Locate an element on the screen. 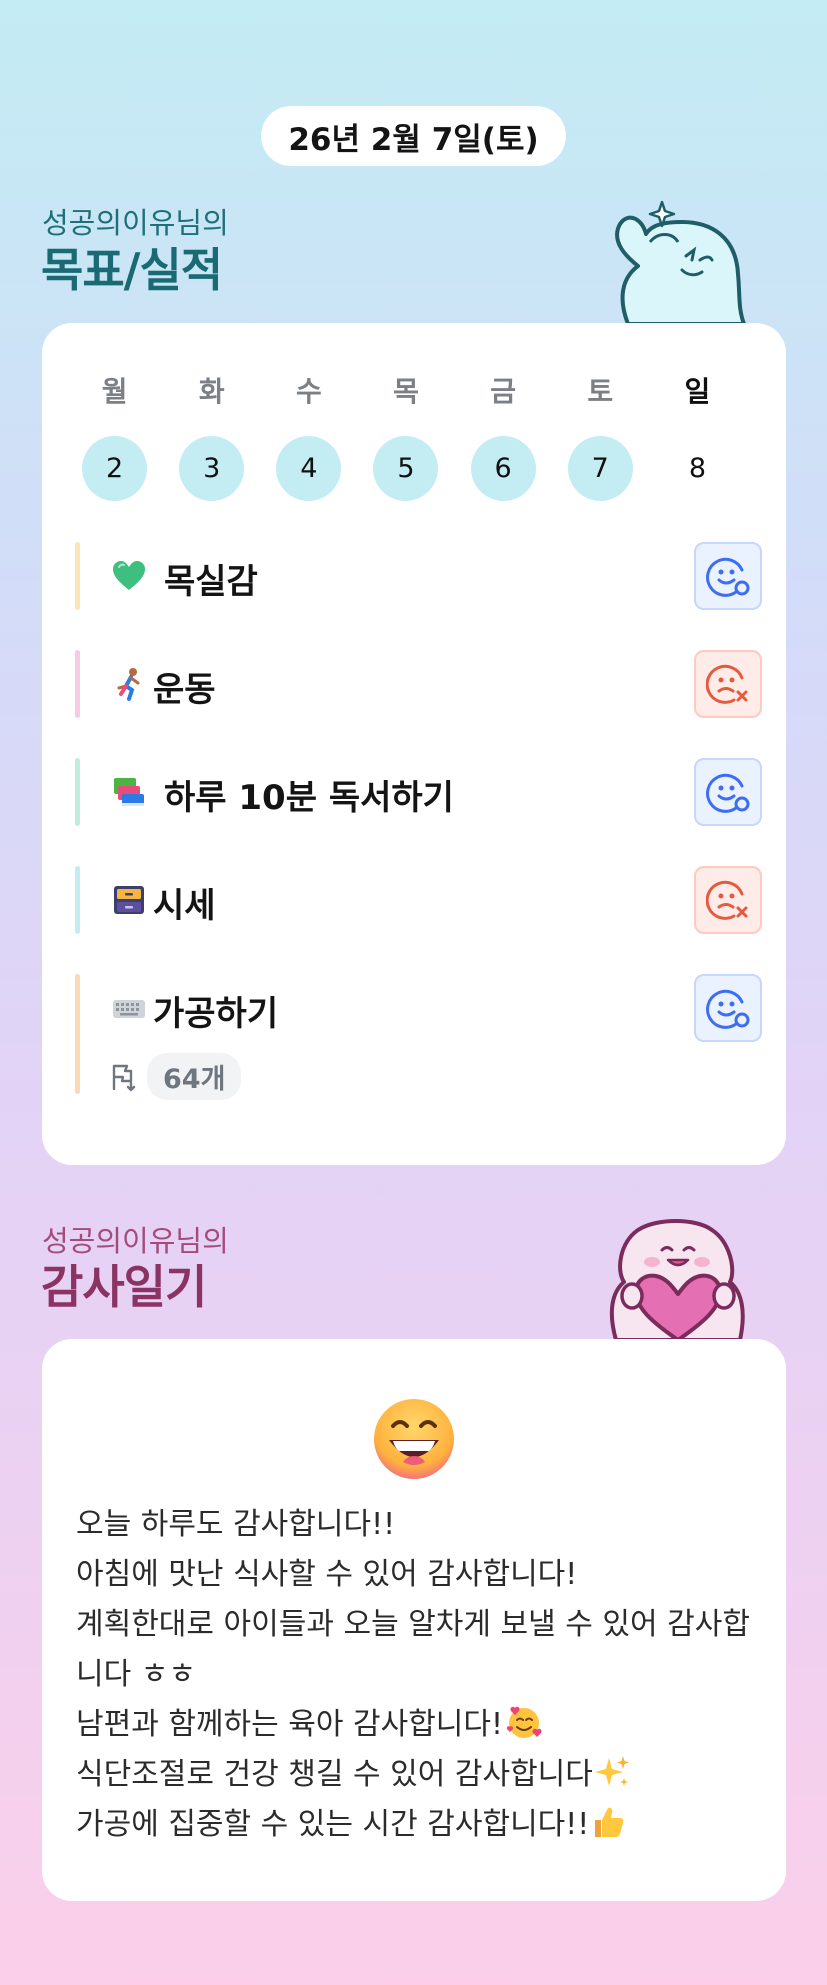 The height and width of the screenshot is (1985, 827). gratitude-line: 계획한대로 아이들과 오늘 알차게 보낼 수 있어 감사합니다 ㅎㅎ is located at coordinates (413, 1649).